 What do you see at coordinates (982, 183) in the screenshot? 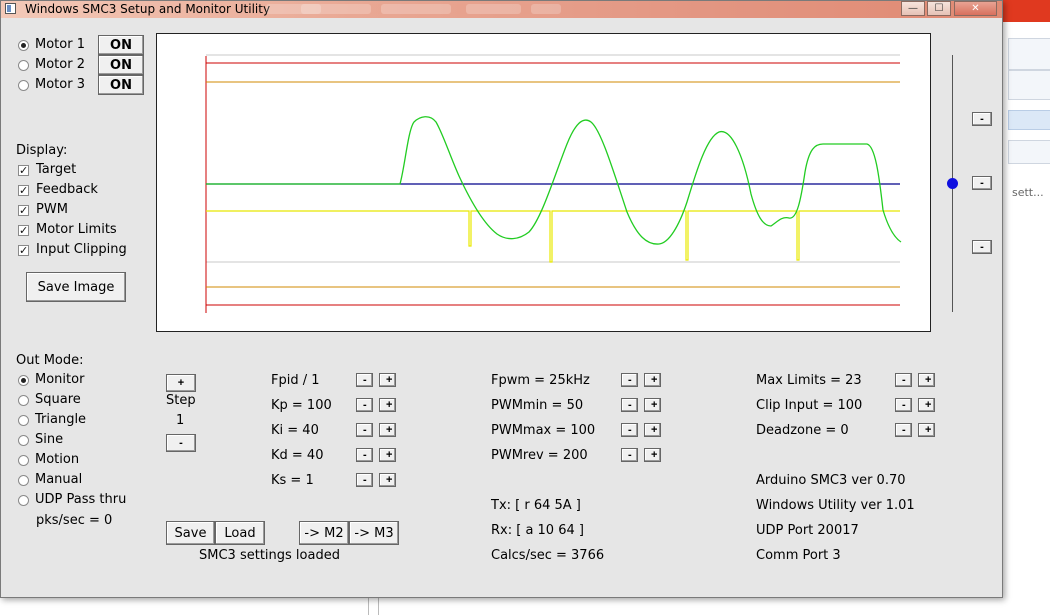
I see `slider-button-middle: -` at bounding box center [982, 183].